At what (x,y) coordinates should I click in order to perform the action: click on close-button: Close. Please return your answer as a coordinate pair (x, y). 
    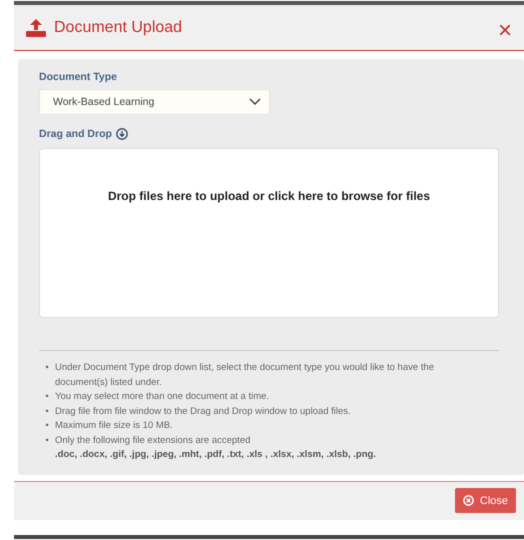
    Looking at the image, I should click on (485, 500).